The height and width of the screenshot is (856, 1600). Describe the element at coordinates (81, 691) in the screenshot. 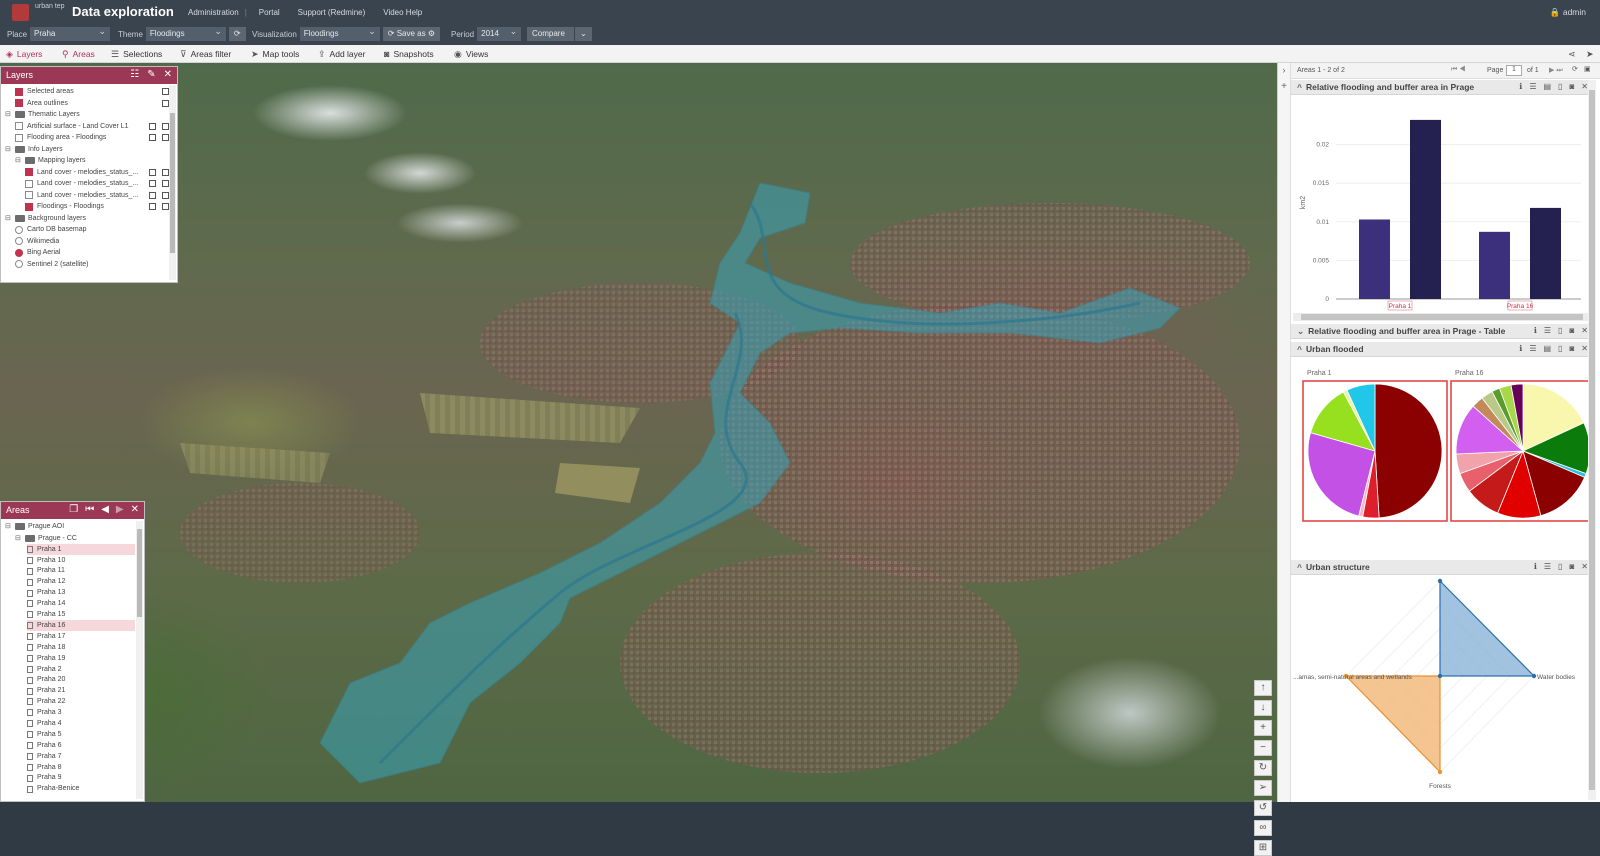

I see `area-item: Praha 21` at that location.